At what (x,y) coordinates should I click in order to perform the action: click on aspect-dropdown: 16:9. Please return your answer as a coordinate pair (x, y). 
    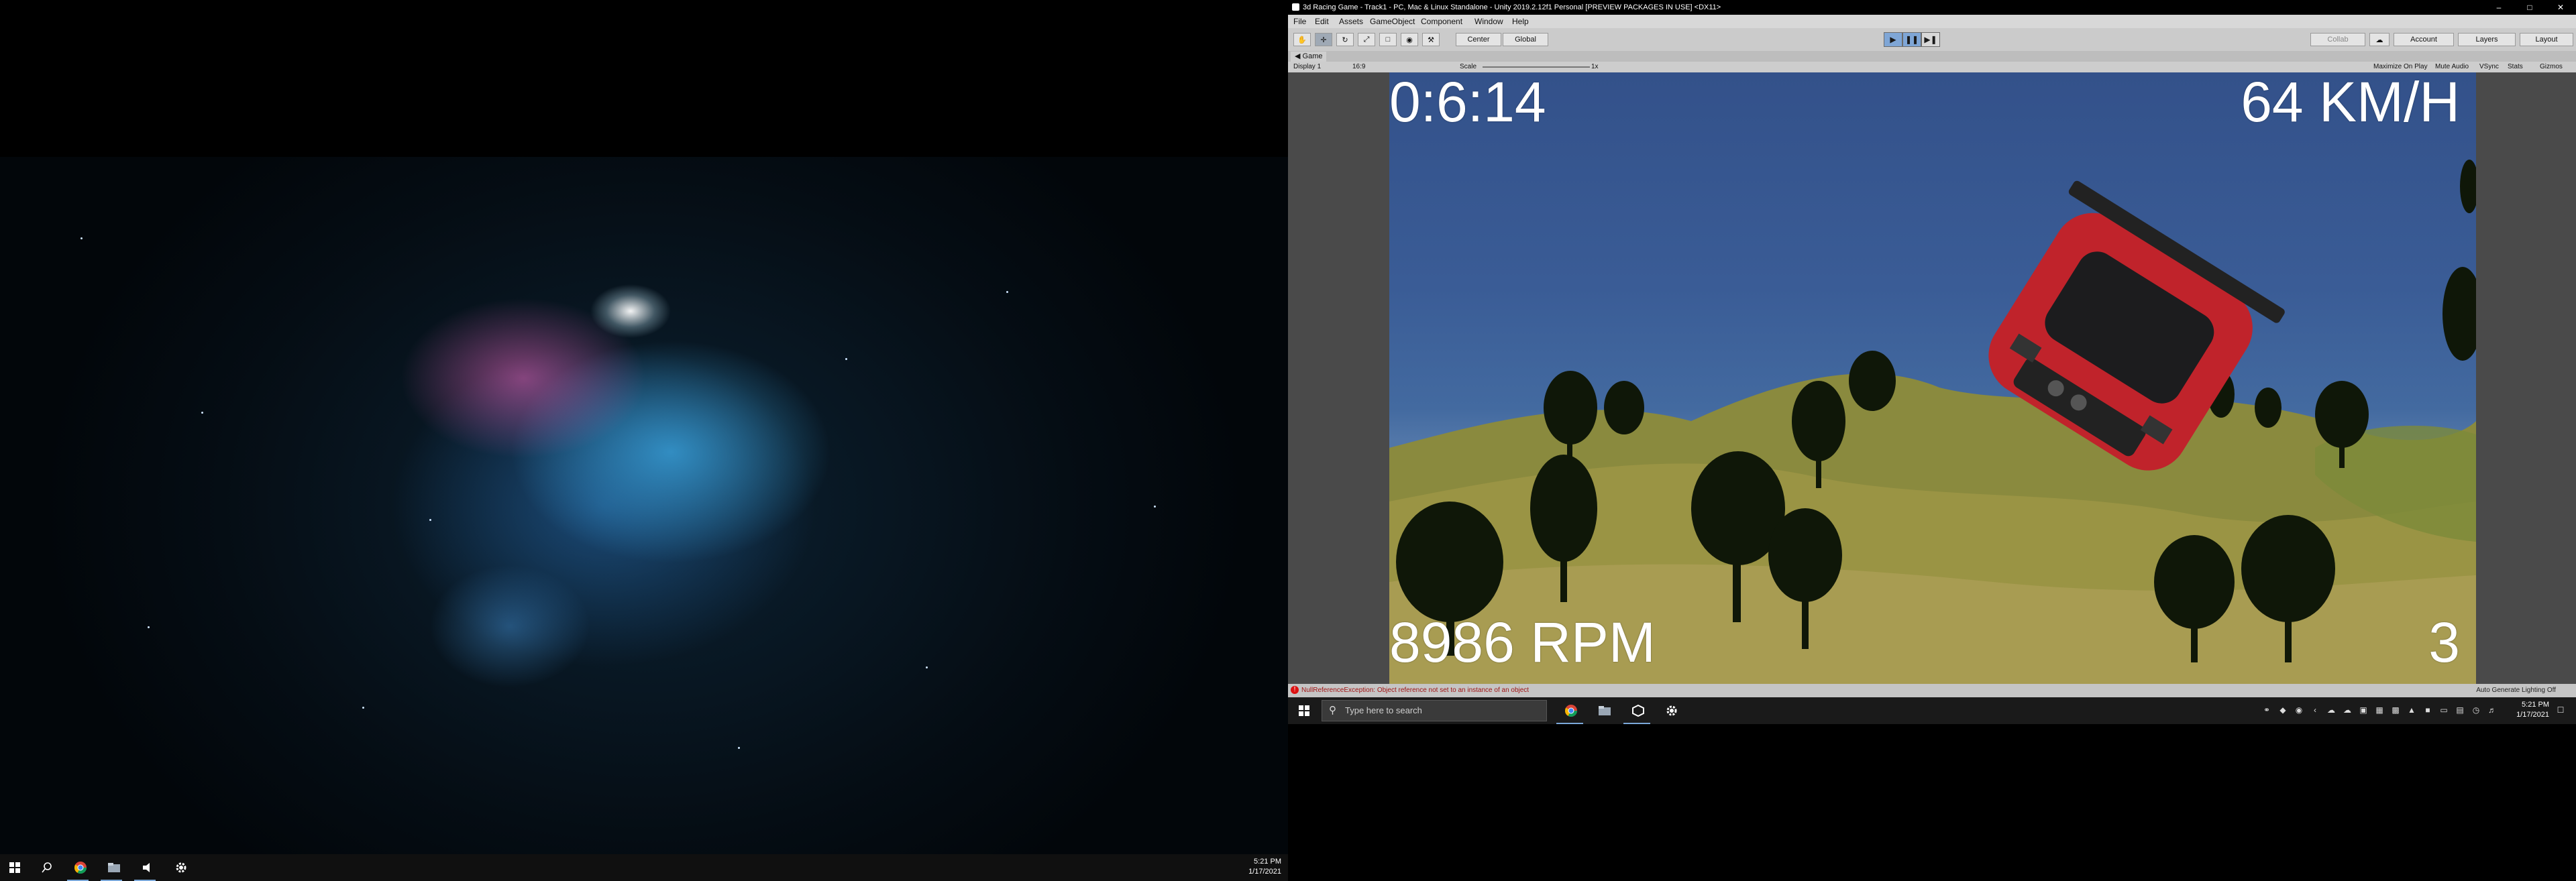
    Looking at the image, I should click on (1358, 66).